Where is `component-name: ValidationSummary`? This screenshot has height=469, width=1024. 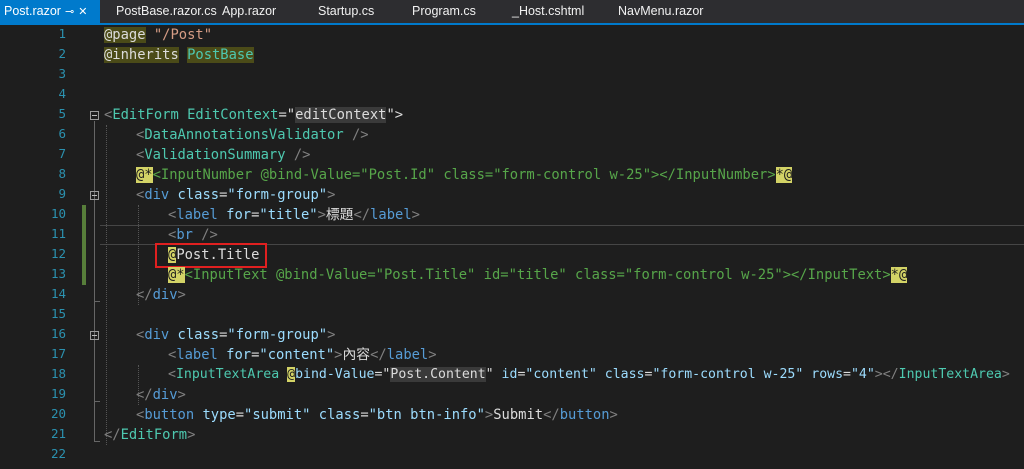
component-name: ValidationSummary is located at coordinates (215, 155).